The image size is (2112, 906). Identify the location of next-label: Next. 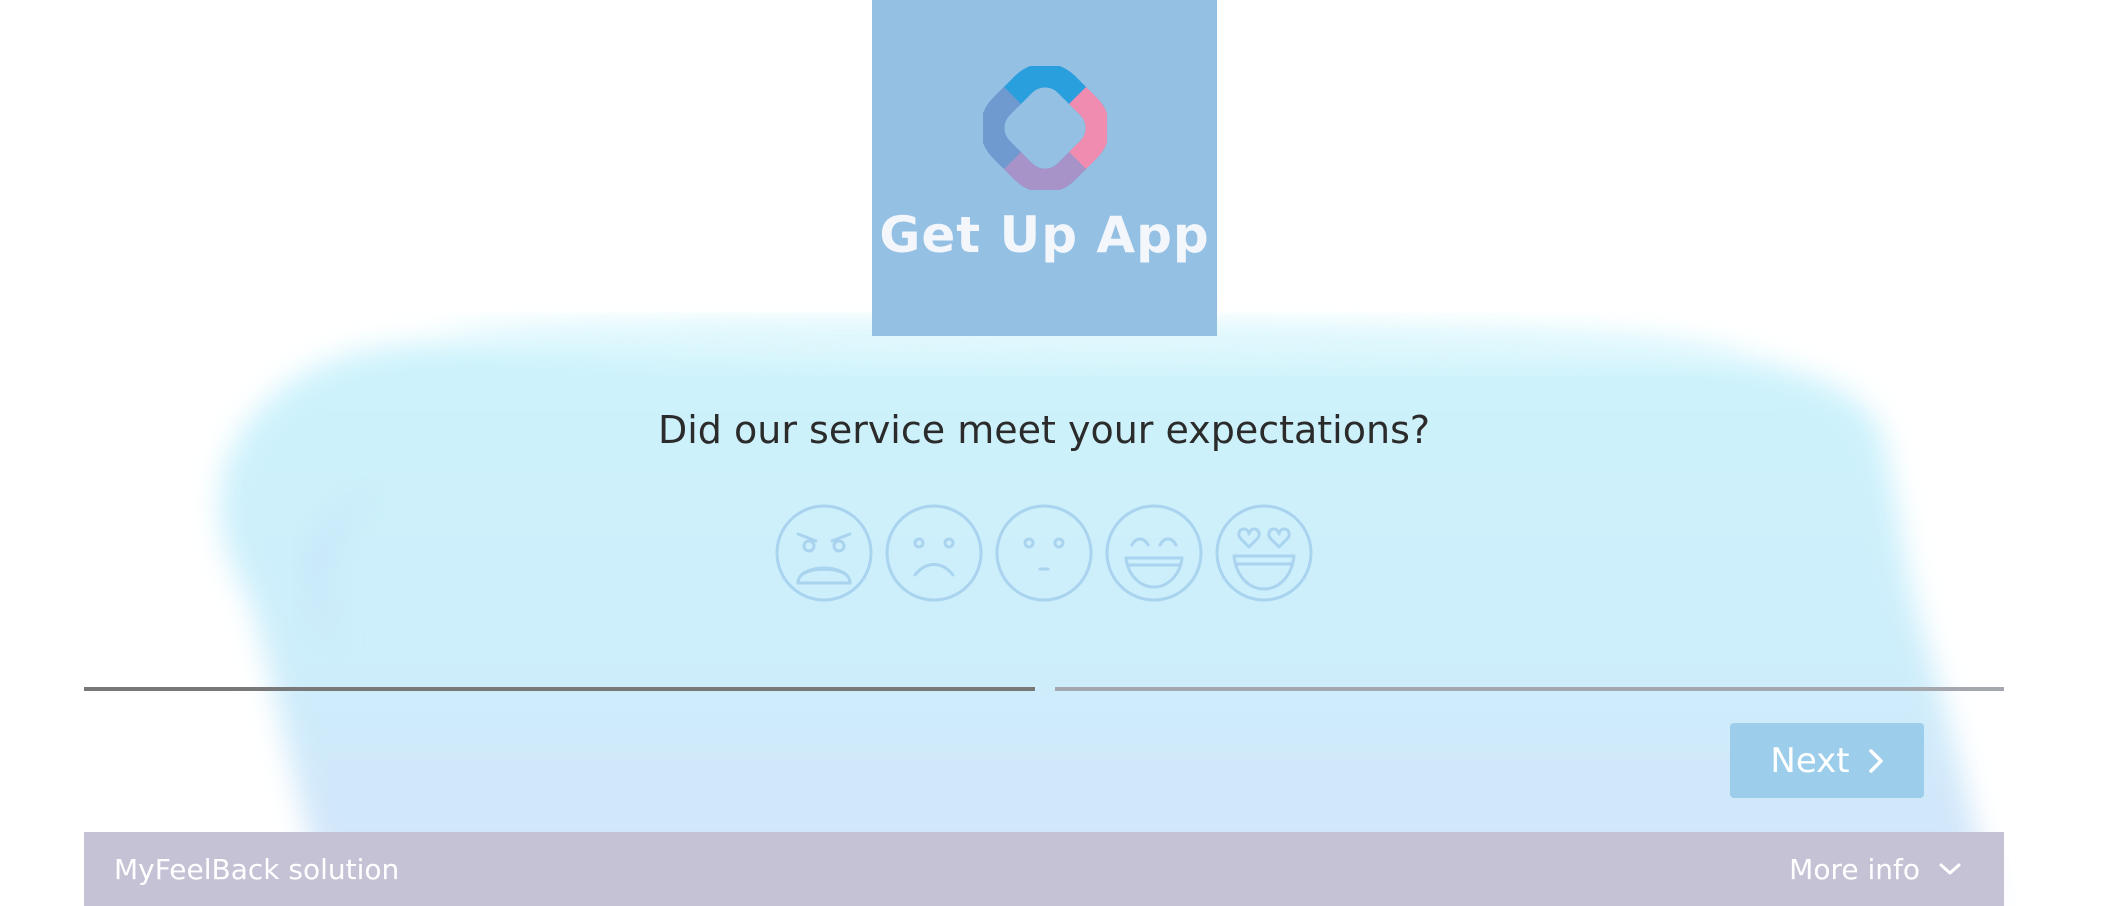
(1810, 760).